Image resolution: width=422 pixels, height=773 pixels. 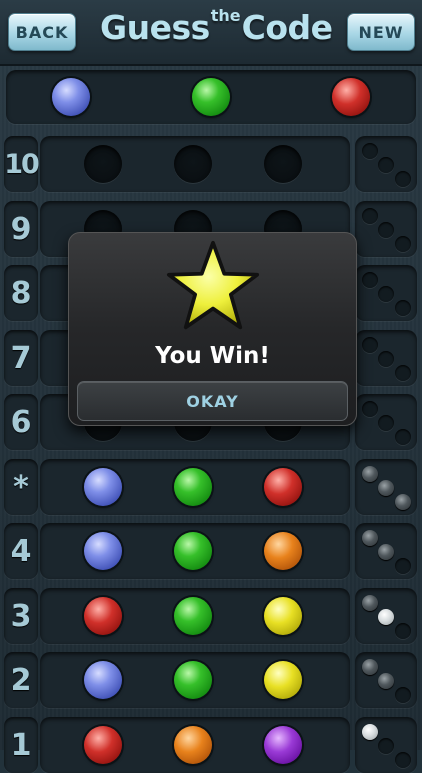 I want to click on row-number: 2, so click(x=21, y=680).